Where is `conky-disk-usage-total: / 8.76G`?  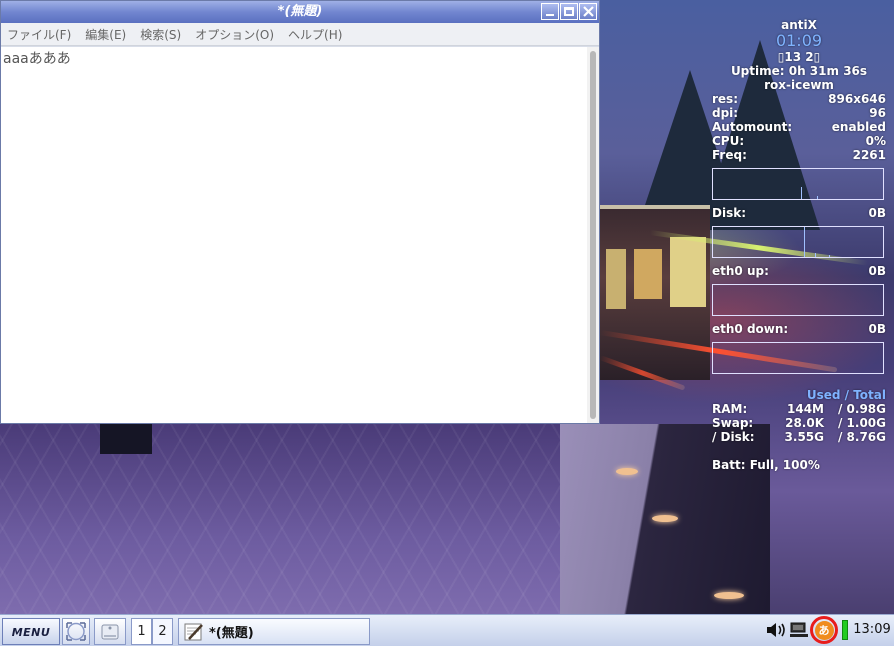
conky-disk-usage-total: / 8.76G is located at coordinates (861, 437).